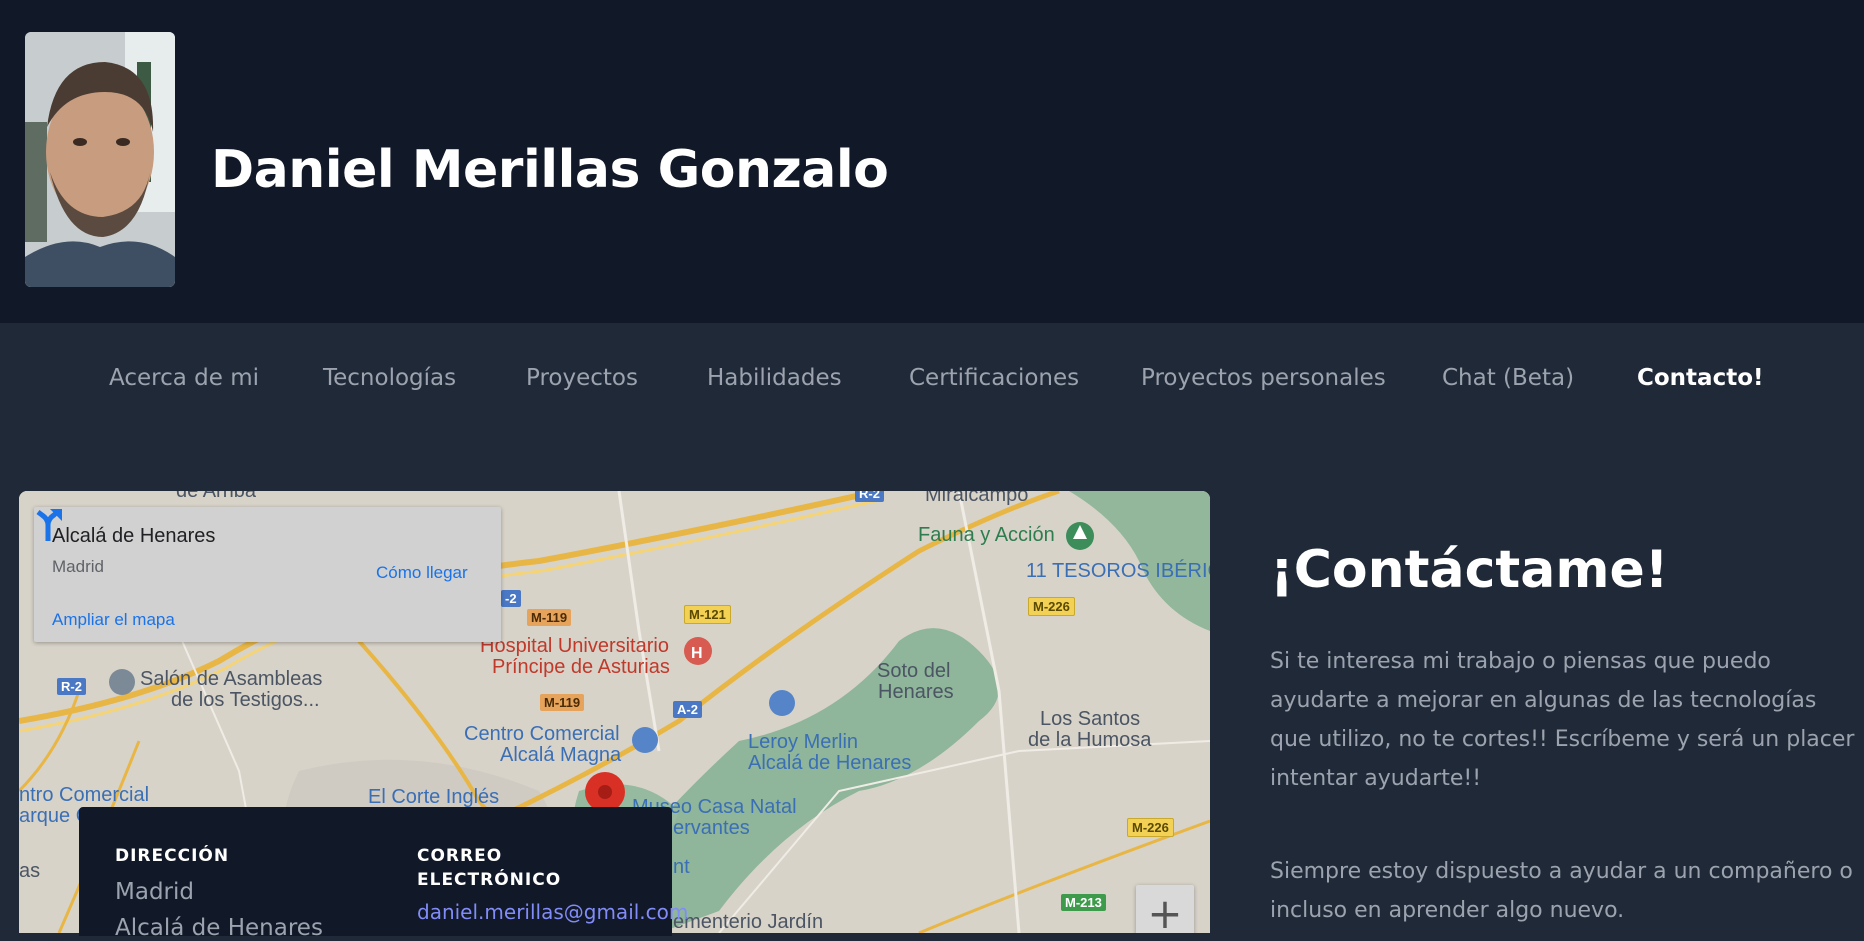 The image size is (1864, 941). What do you see at coordinates (1090, 719) in the screenshot?
I see `map-label: Los Santos` at bounding box center [1090, 719].